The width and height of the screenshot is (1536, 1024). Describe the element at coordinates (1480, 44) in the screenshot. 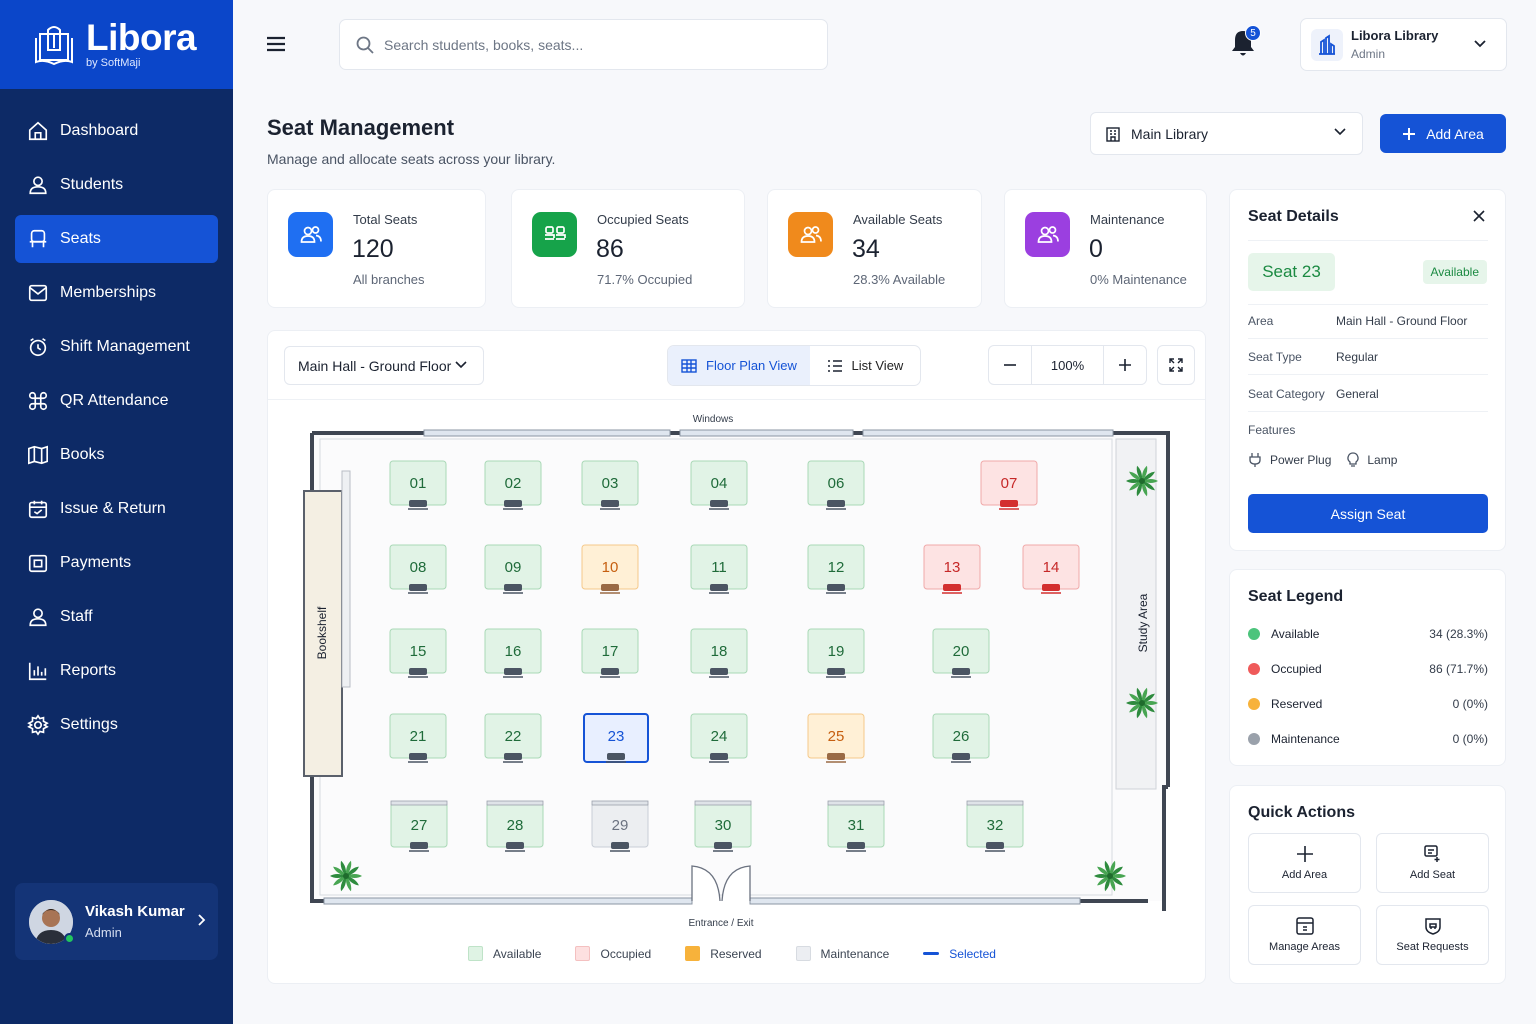

I see `chevron-down-icon` at that location.